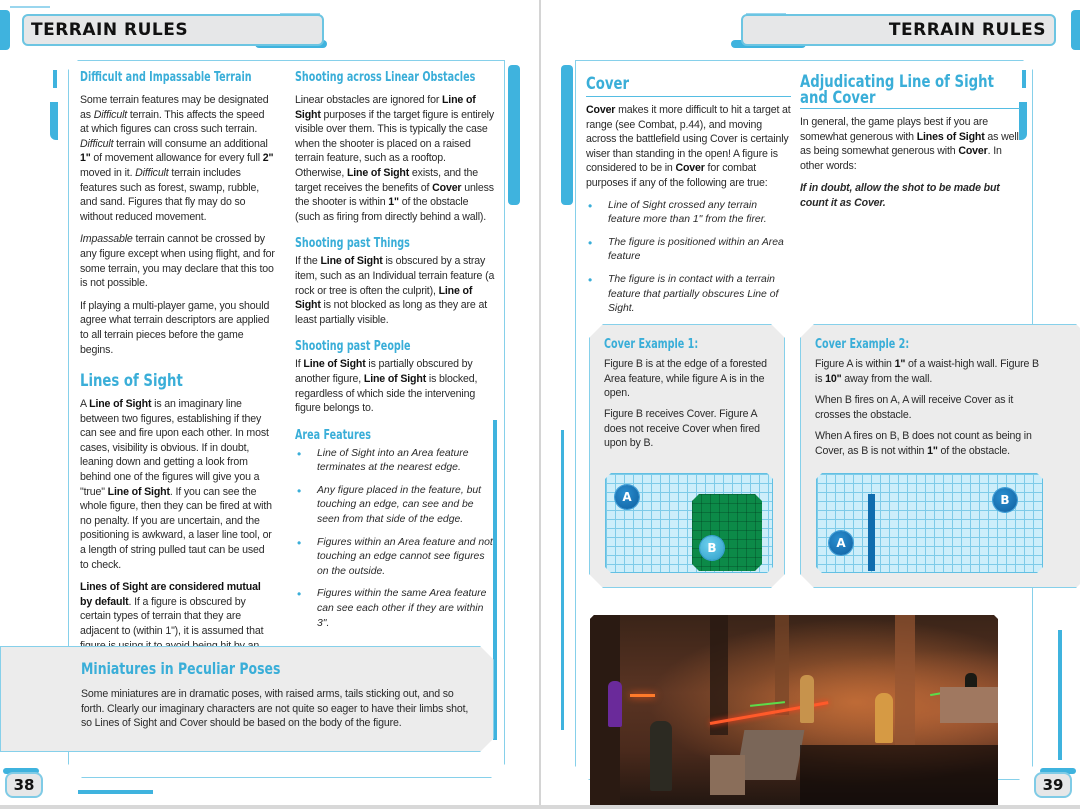  What do you see at coordinates (1075, 30) in the screenshot?
I see `header-ornament-right` at bounding box center [1075, 30].